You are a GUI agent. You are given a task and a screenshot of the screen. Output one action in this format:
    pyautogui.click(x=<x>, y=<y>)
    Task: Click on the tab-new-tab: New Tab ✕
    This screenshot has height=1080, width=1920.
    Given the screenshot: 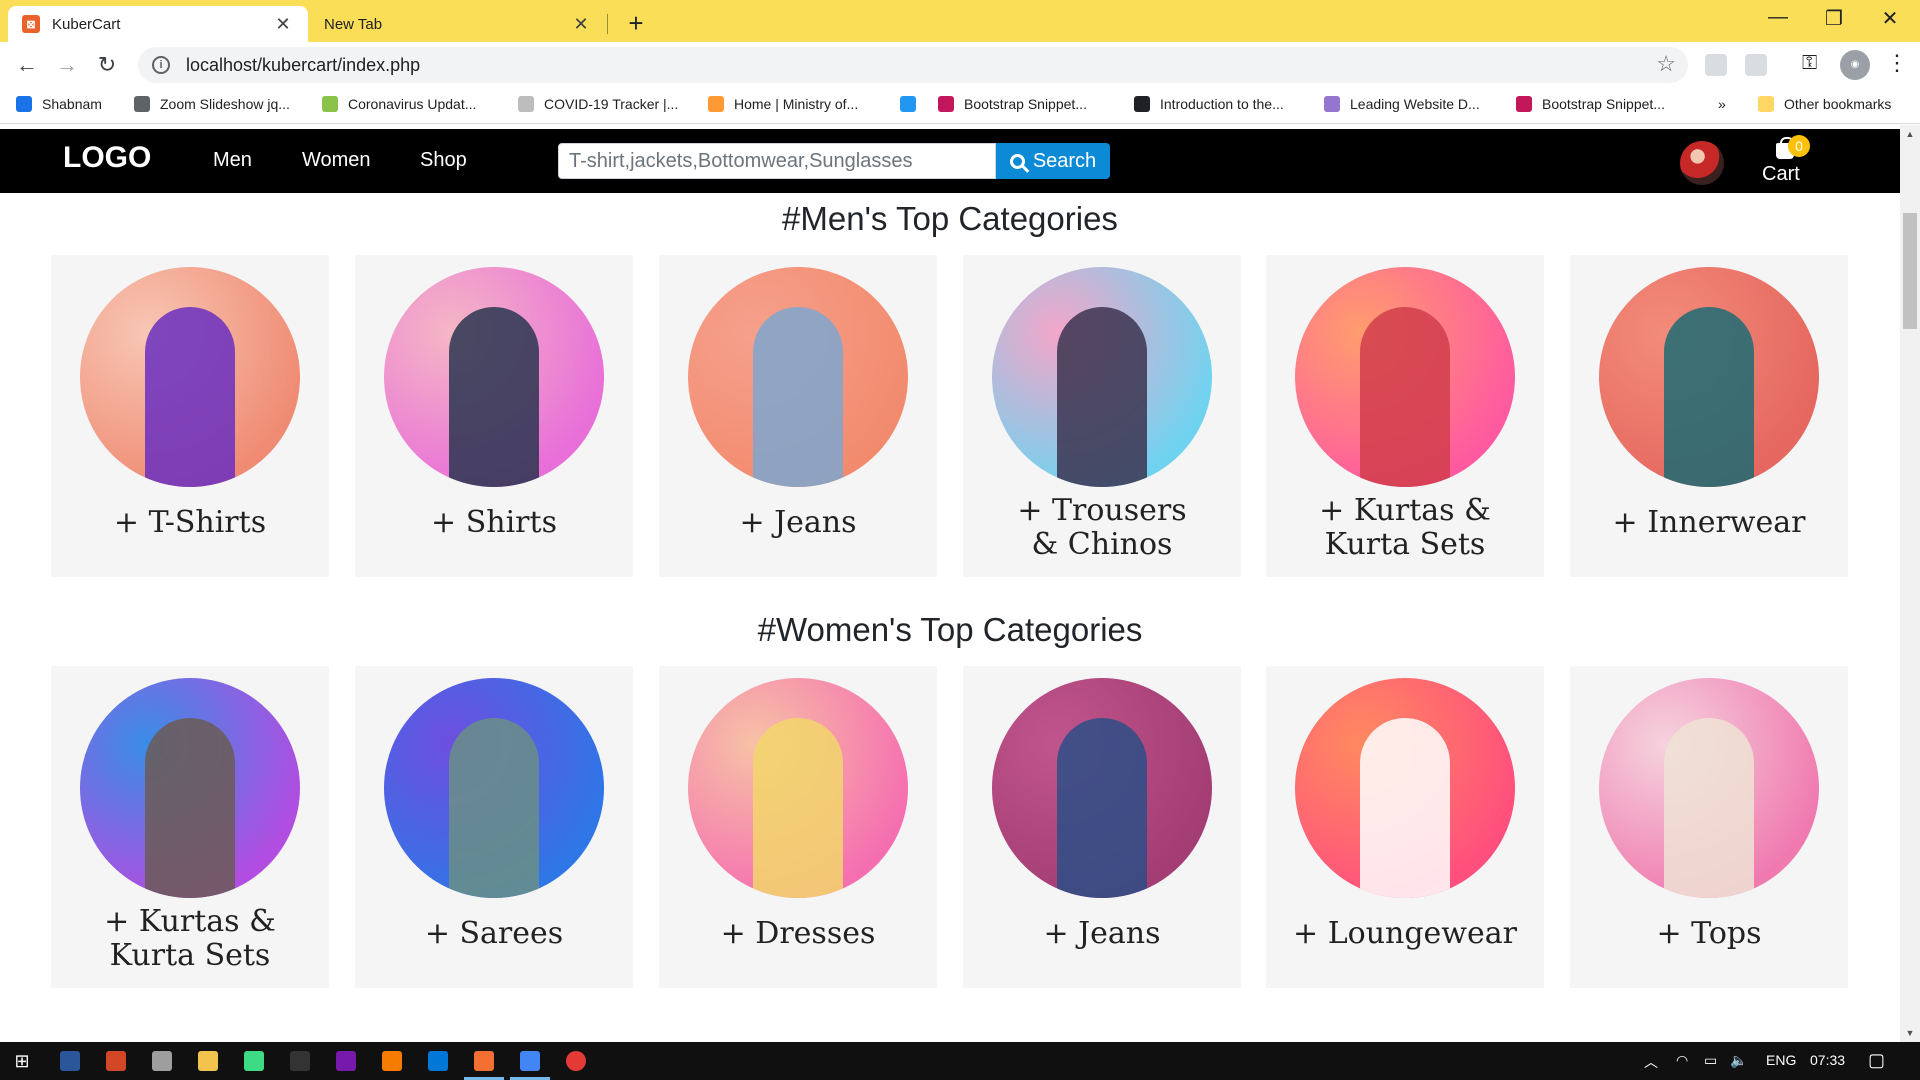 What is the action you would take?
    pyautogui.click(x=458, y=24)
    